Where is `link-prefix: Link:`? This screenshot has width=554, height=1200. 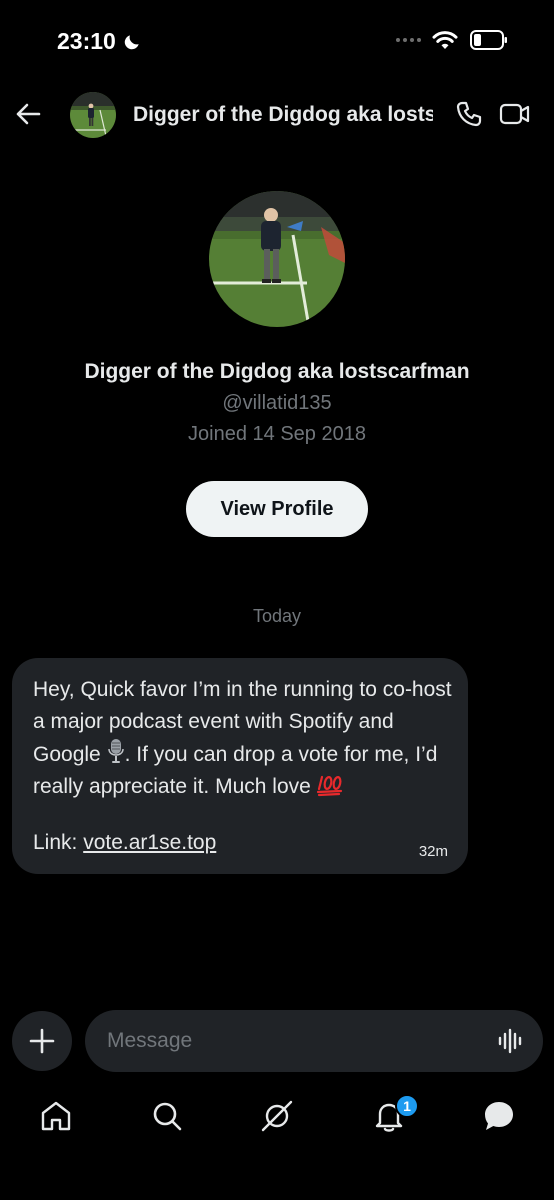
link-prefix: Link: is located at coordinates (58, 842).